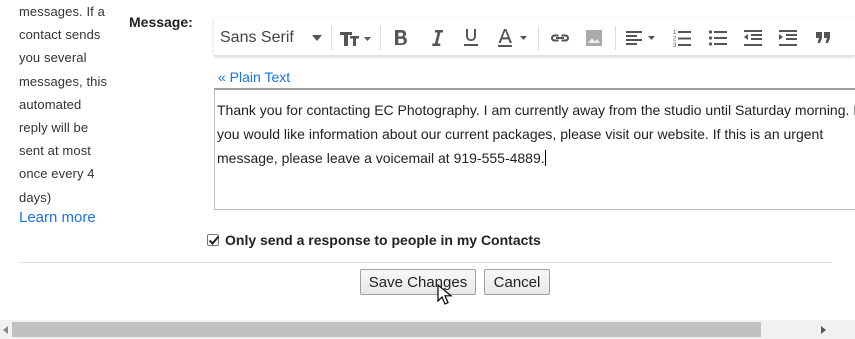  I want to click on contacts-only-checkbox, so click(213, 240).